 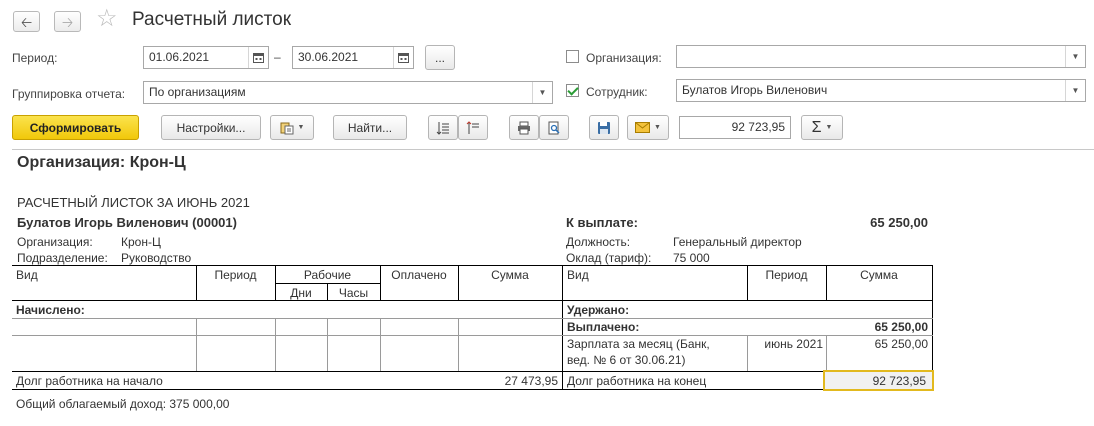 I want to click on grouping-value: По организациям, so click(x=197, y=92).